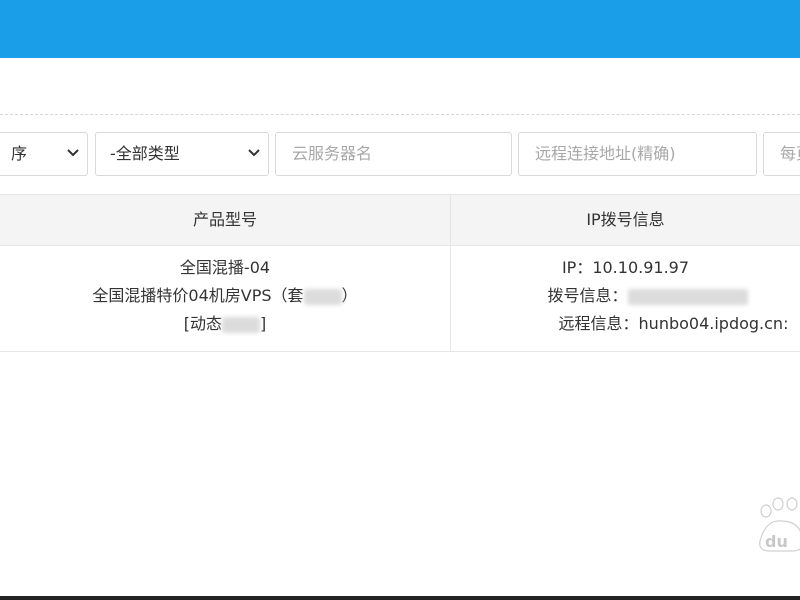  Describe the element at coordinates (44, 154) in the screenshot. I see `sort-select: 序` at that location.